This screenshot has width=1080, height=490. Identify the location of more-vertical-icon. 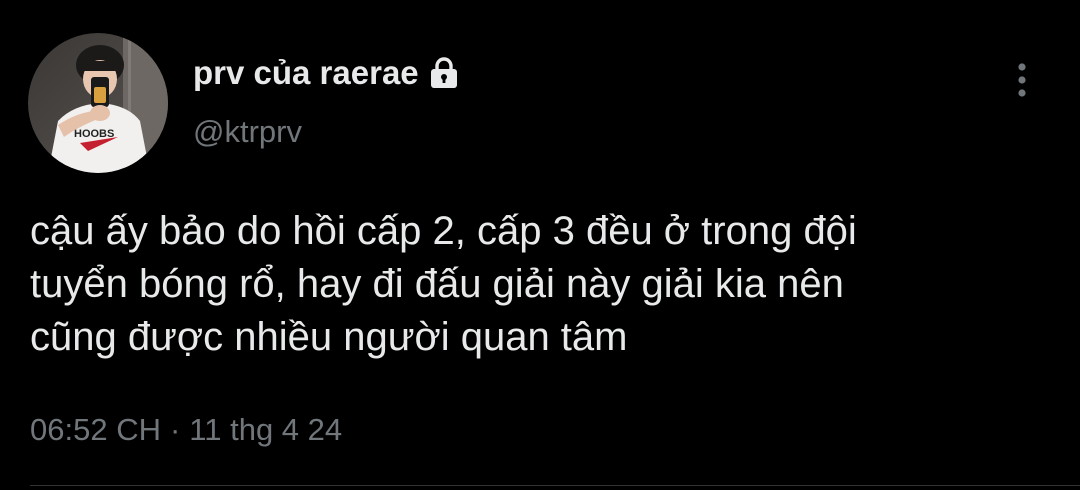
(1022, 80).